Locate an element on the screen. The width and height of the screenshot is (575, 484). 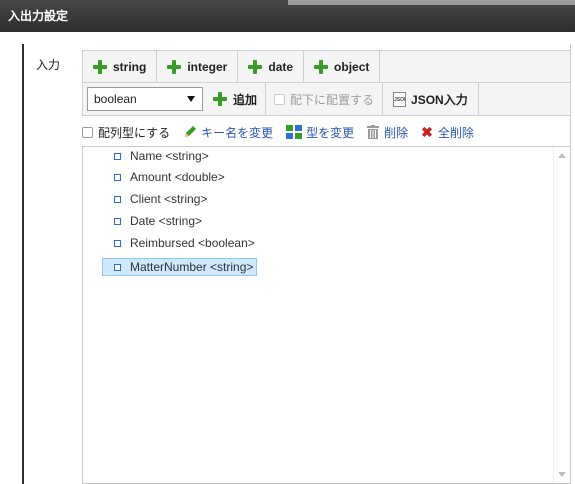
section-divider is located at coordinates (23, 264).